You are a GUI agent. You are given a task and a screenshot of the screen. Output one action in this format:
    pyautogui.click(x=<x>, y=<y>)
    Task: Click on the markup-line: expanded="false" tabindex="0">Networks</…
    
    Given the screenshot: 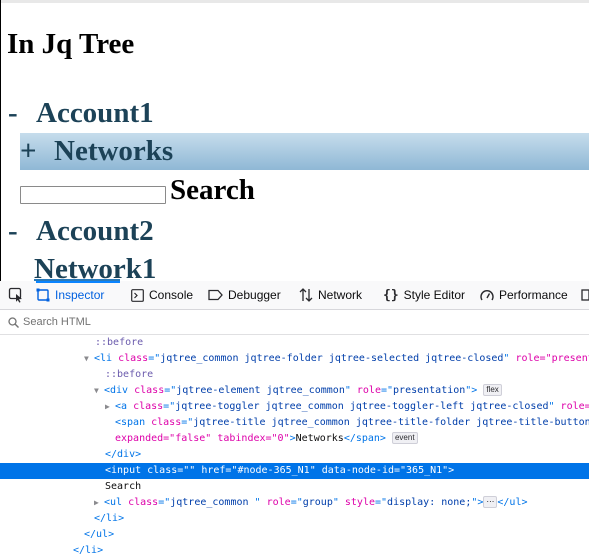 What is the action you would take?
    pyautogui.click(x=294, y=439)
    